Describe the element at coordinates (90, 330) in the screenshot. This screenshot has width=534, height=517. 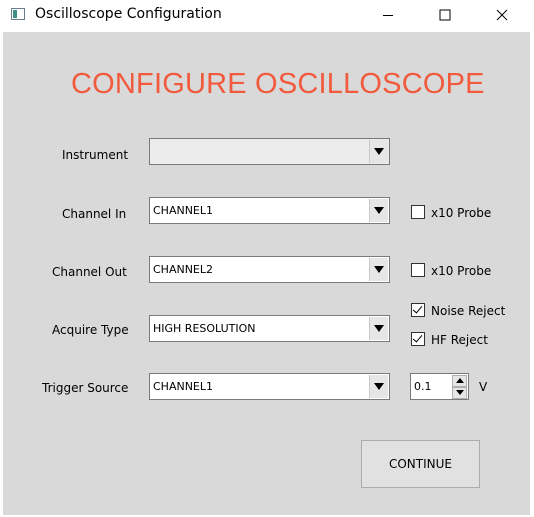
I see `acquire-type-label: Acquire Type` at that location.